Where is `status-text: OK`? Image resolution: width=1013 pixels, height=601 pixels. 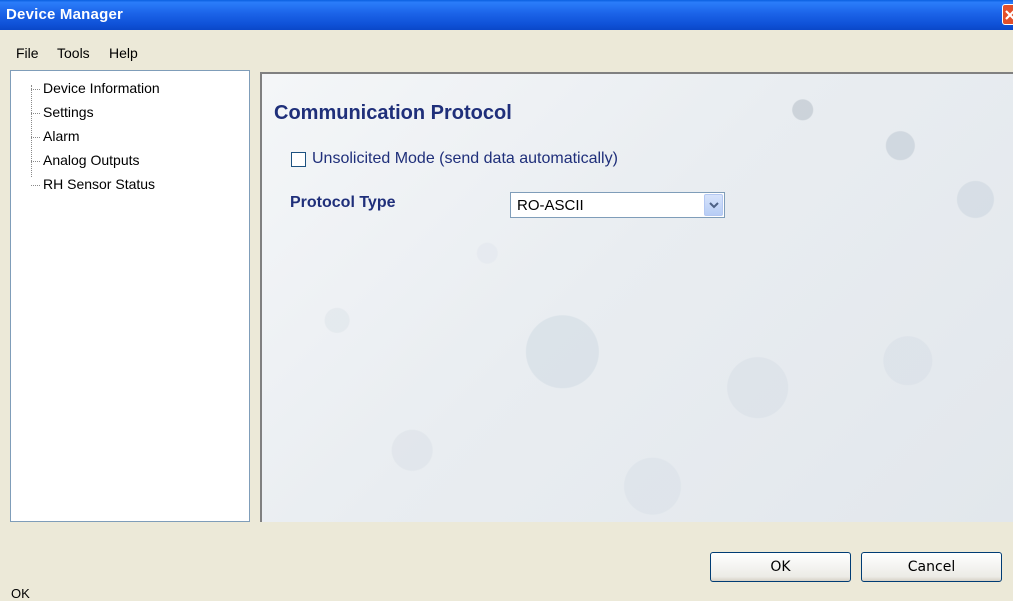
status-text: OK is located at coordinates (20, 593).